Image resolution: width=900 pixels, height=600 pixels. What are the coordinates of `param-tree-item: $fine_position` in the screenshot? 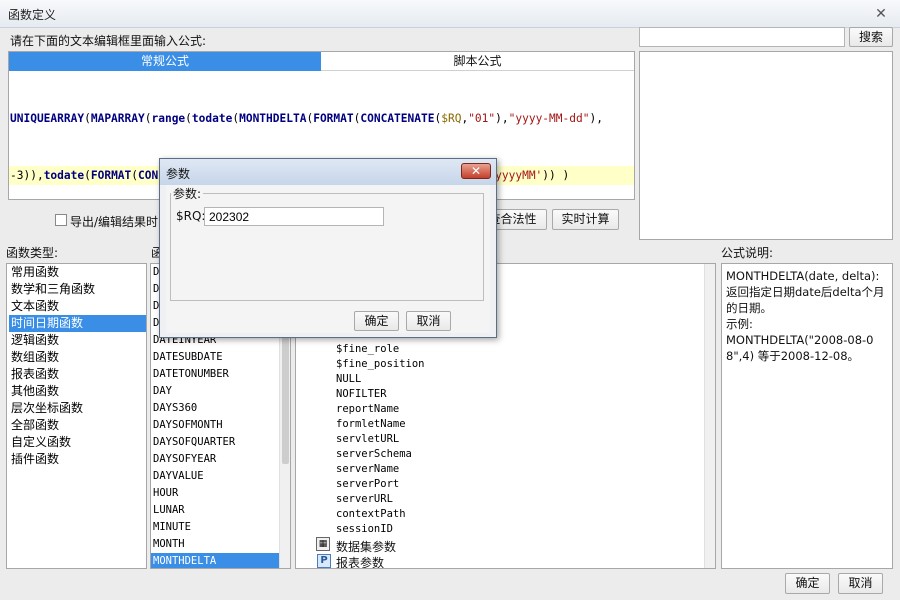 It's located at (380, 364).